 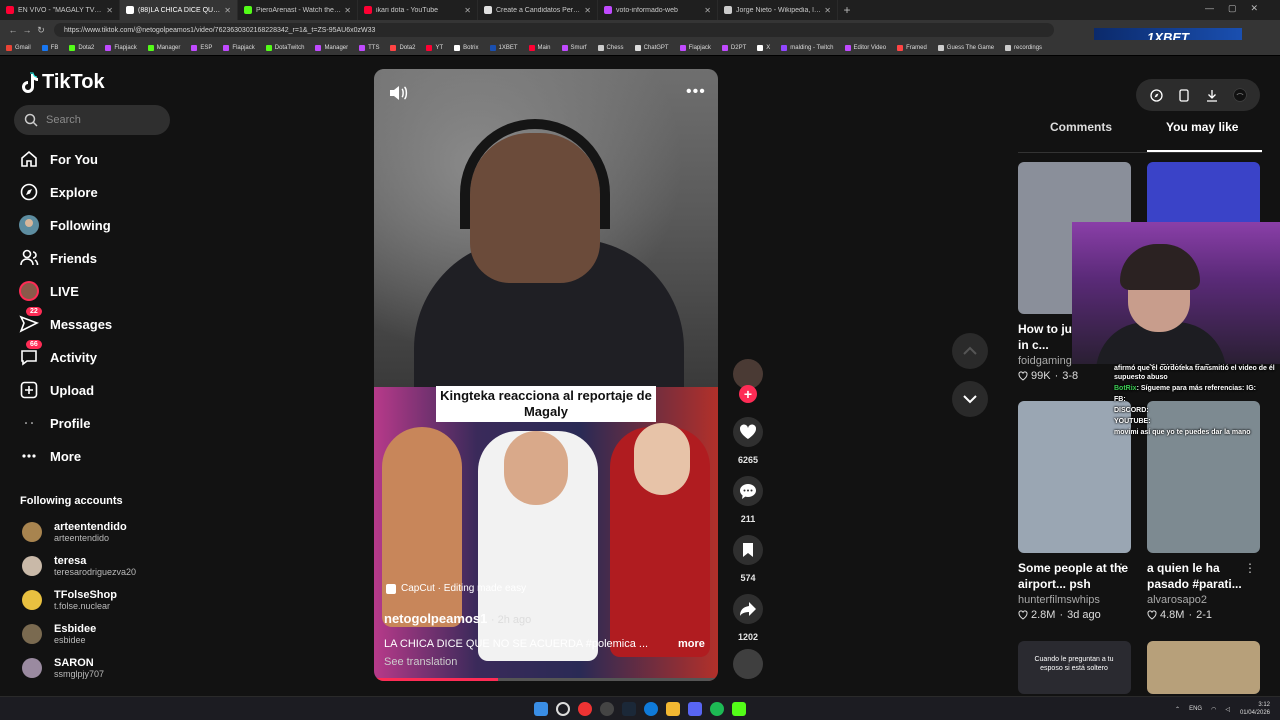 What do you see at coordinates (1213, 709) in the screenshot?
I see `wifi-icon: ◠` at bounding box center [1213, 709].